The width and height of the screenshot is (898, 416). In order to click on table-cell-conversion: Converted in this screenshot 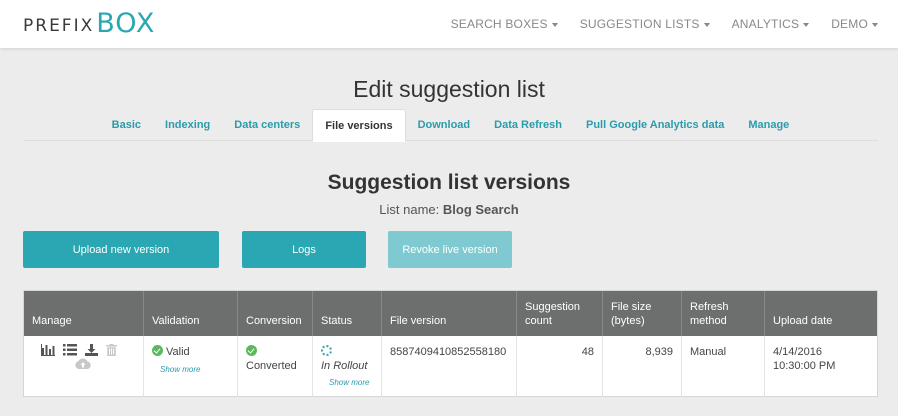, I will do `click(275, 366)`.